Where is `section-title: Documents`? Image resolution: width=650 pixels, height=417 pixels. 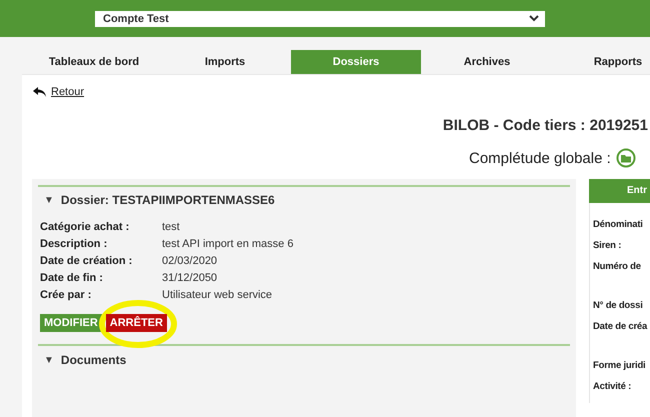
section-title: Documents is located at coordinates (93, 360).